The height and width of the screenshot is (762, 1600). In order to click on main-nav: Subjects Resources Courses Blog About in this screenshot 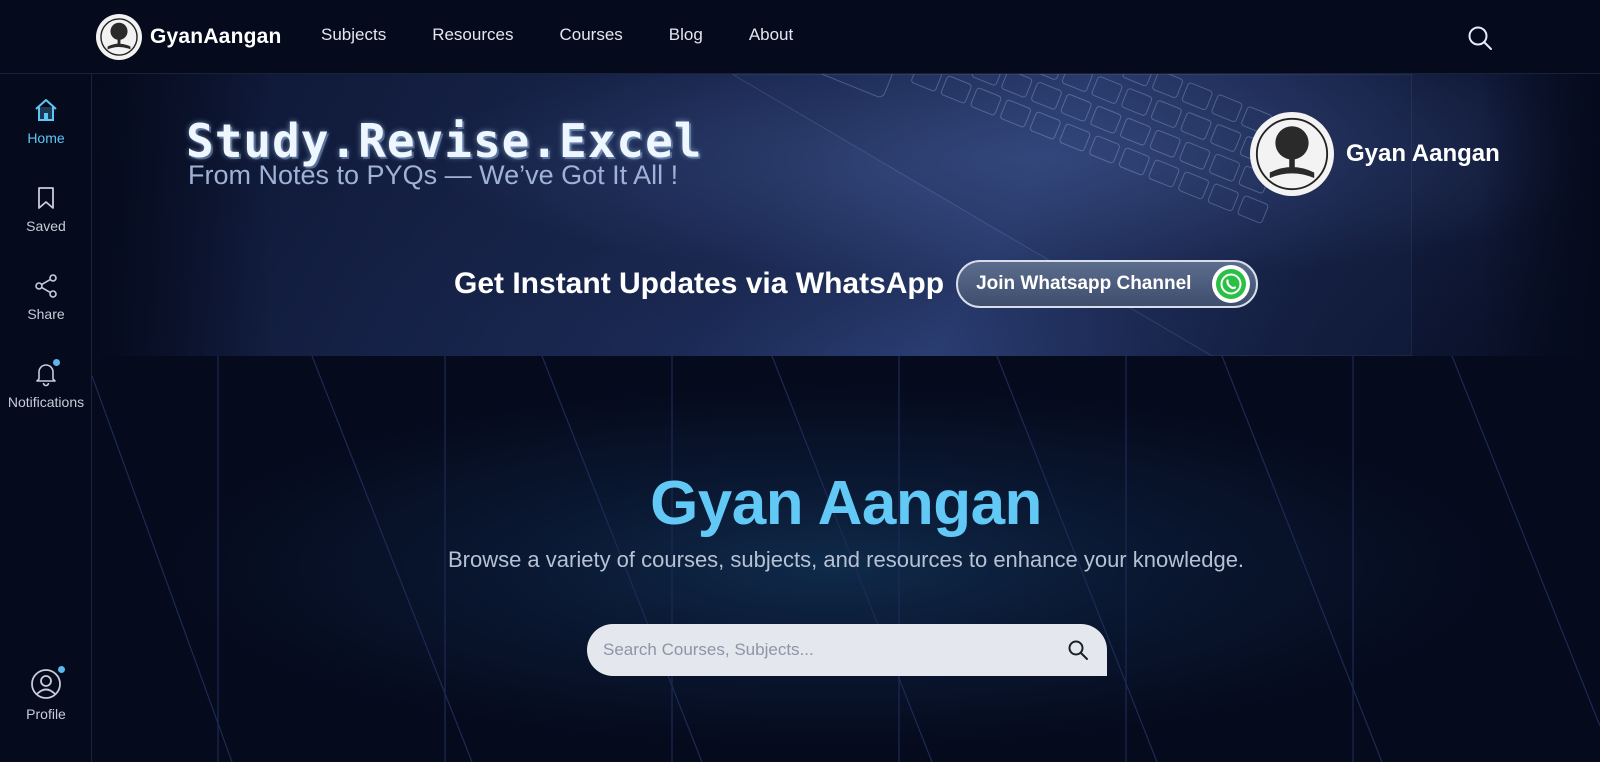, I will do `click(580, 35)`.